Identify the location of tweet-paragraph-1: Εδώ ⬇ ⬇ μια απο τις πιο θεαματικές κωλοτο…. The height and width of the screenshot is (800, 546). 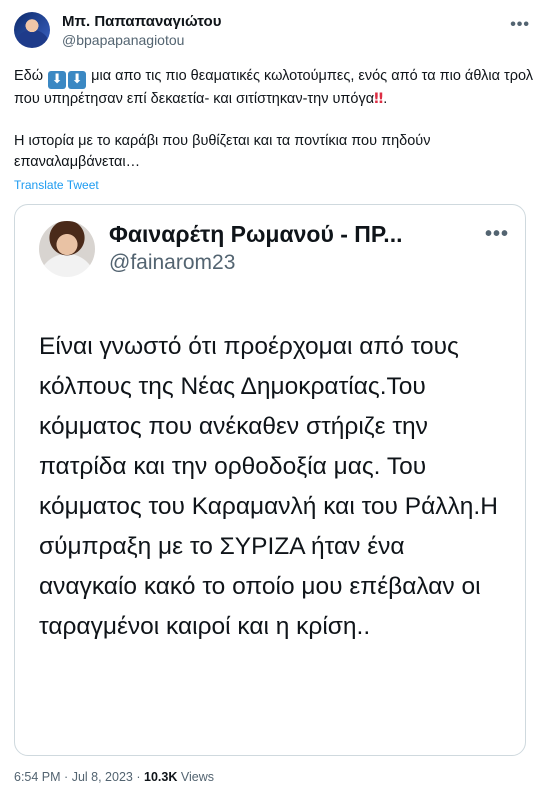
(274, 88).